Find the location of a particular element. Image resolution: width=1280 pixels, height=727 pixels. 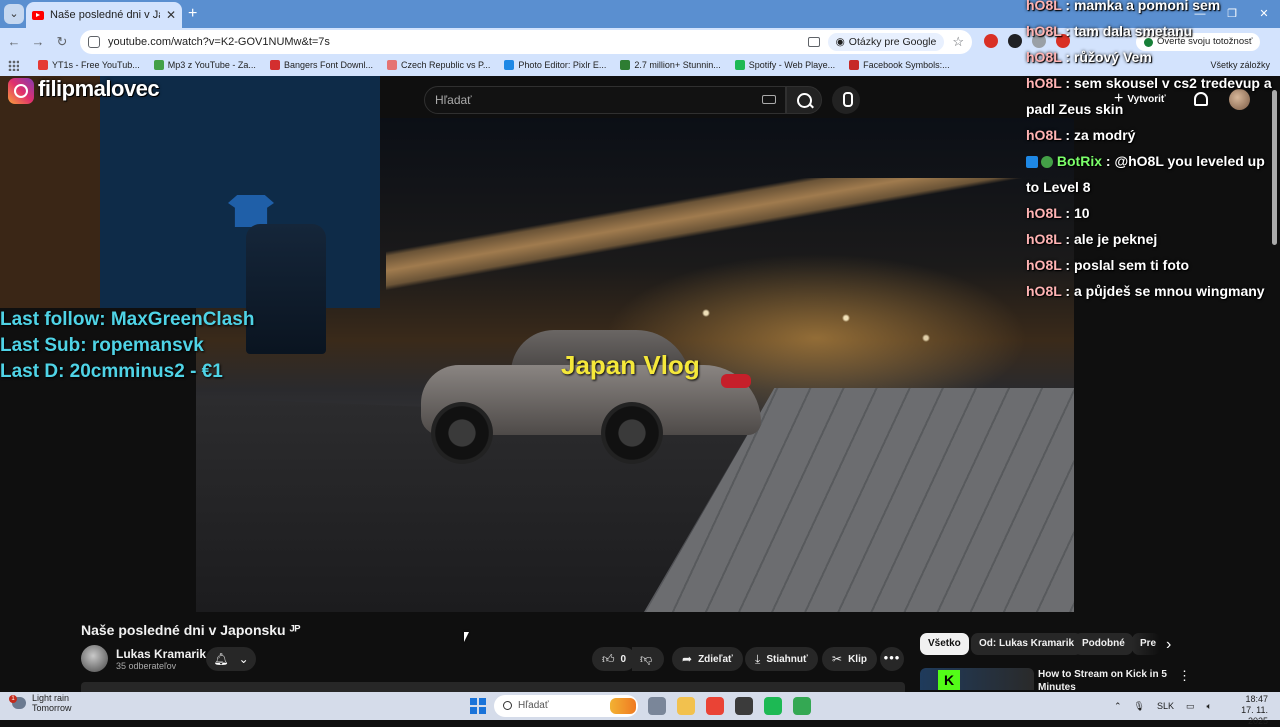

more-actions-button: ••• is located at coordinates (892, 659).